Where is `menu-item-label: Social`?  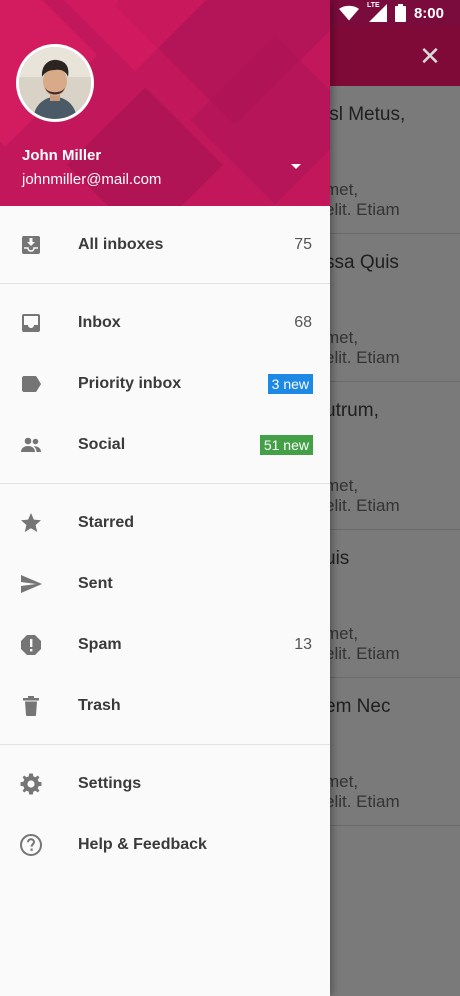
menu-item-label: Social is located at coordinates (102, 444).